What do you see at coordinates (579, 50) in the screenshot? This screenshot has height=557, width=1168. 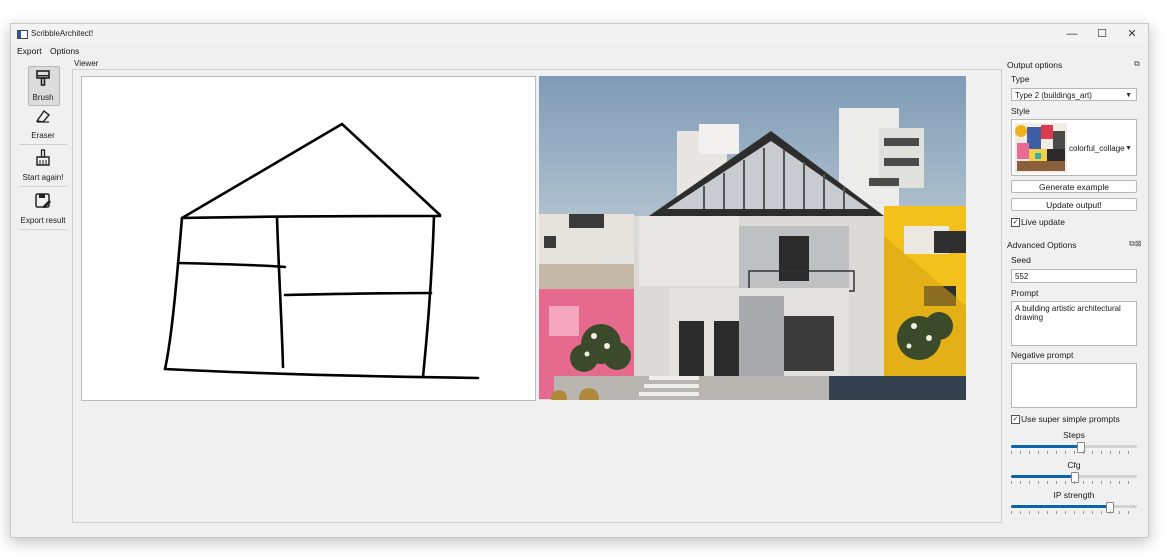 I see `menu-bar: Export Options` at bounding box center [579, 50].